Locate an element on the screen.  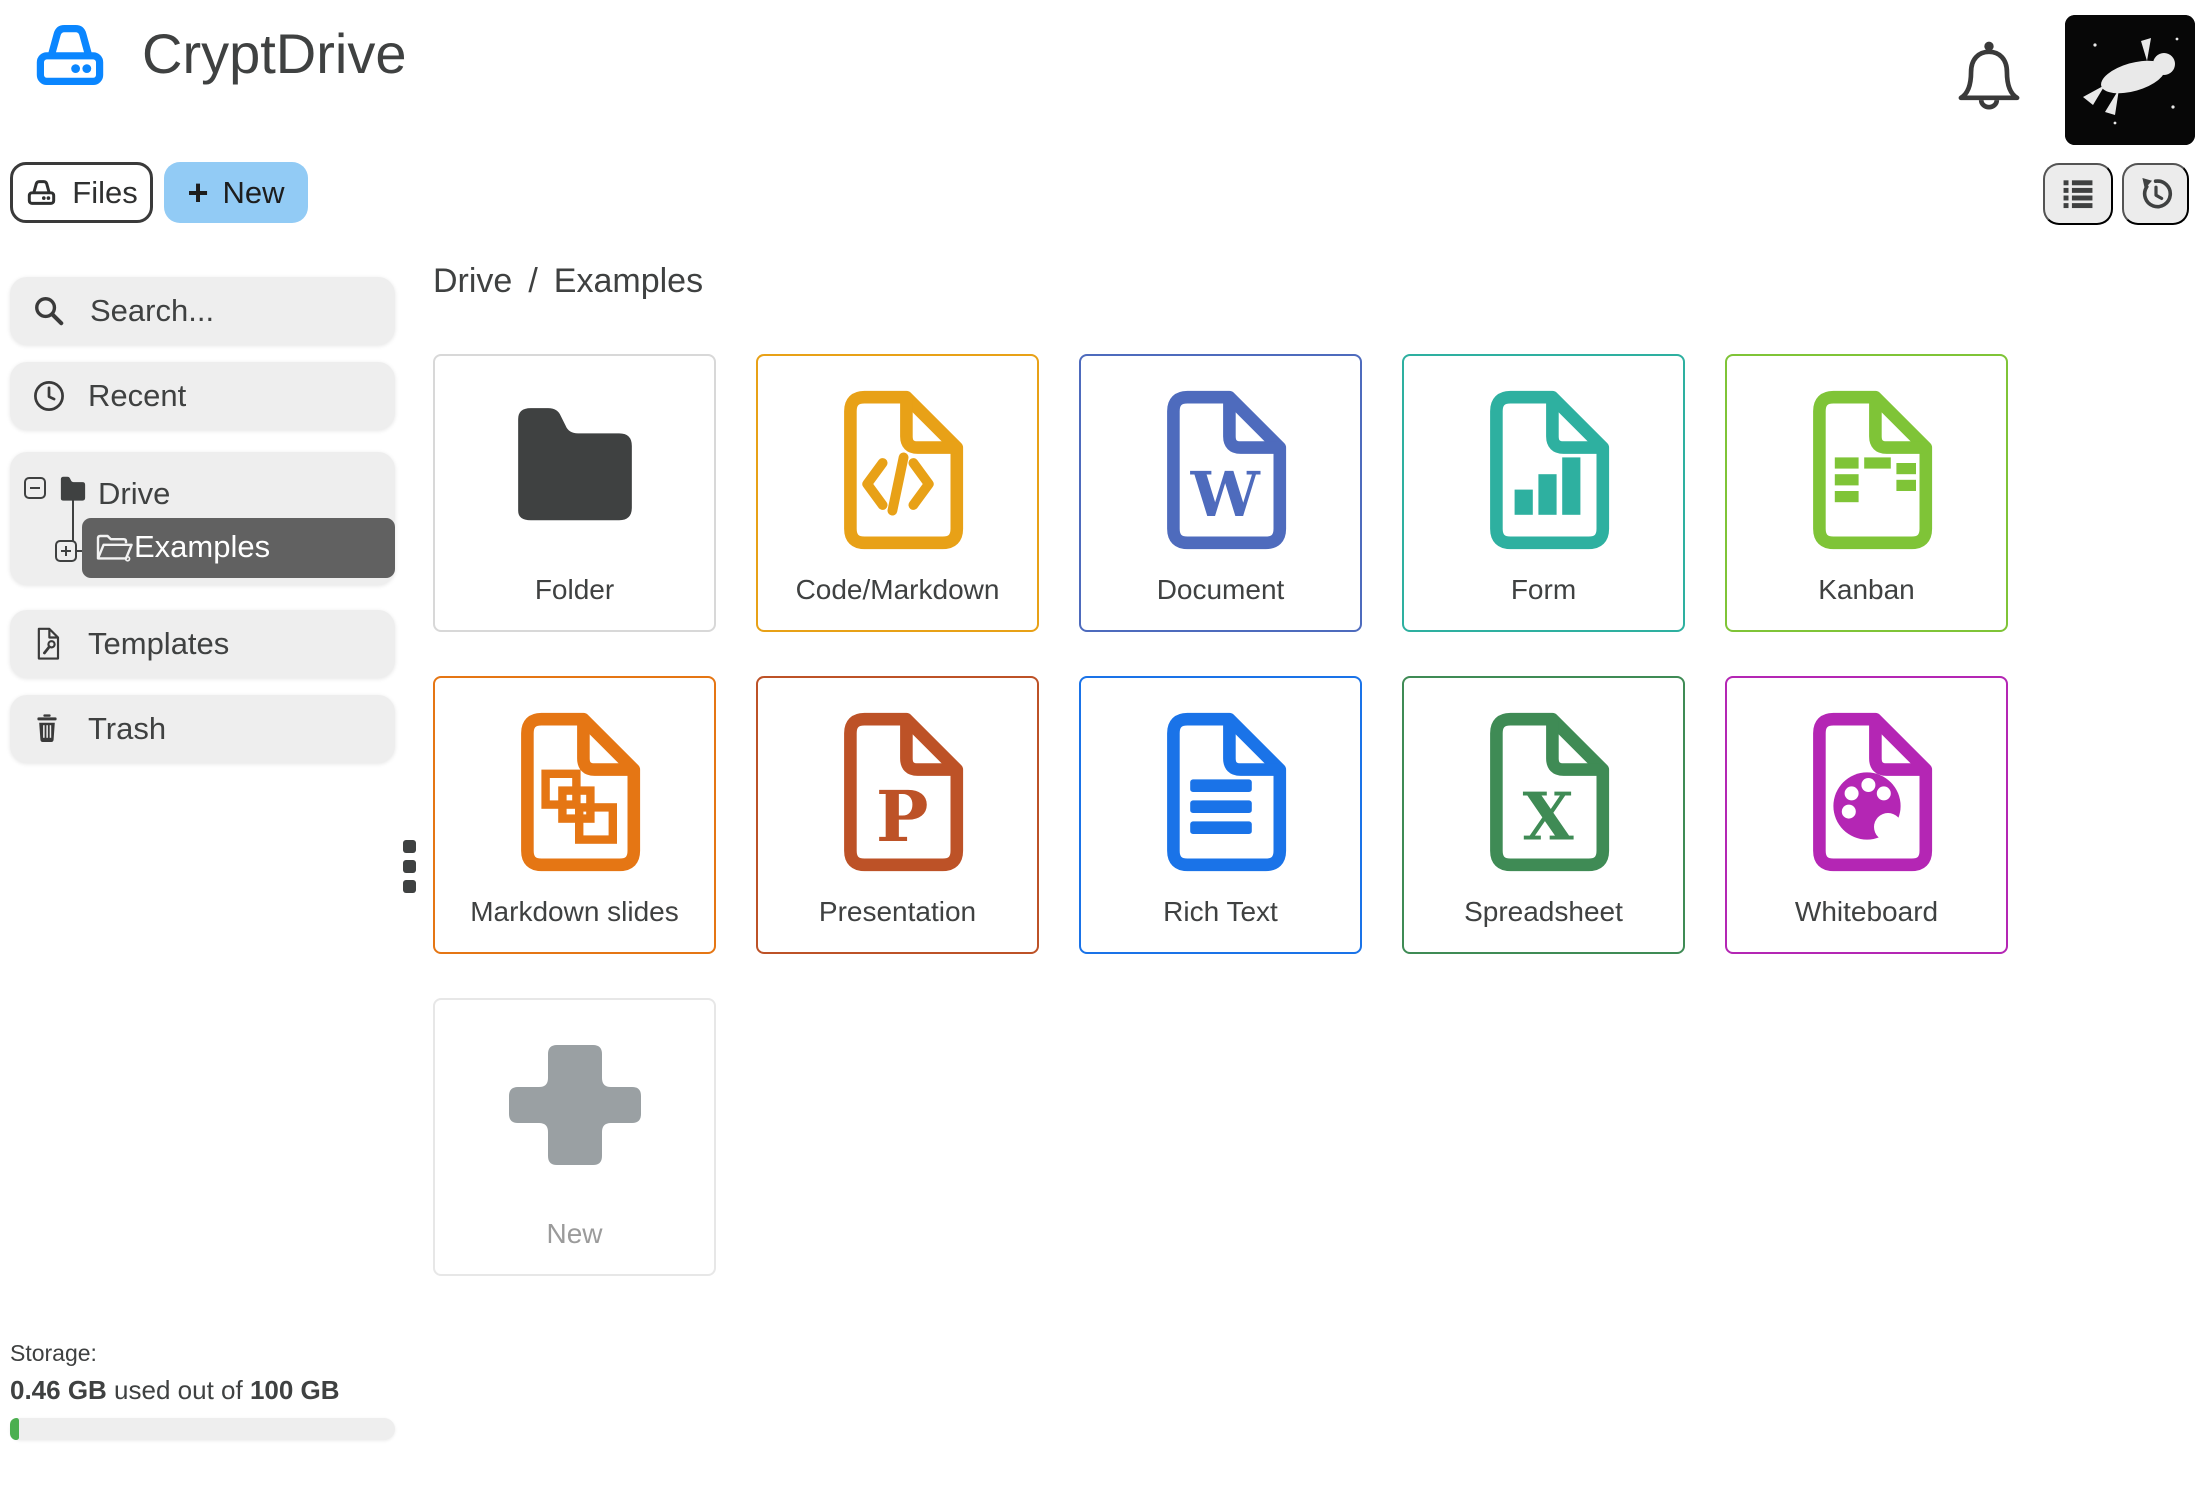
form-file-icon is located at coordinates (1543, 470).